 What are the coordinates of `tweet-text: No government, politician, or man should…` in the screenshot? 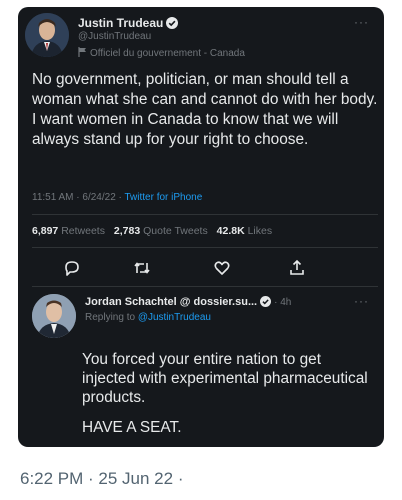 It's located at (205, 109).